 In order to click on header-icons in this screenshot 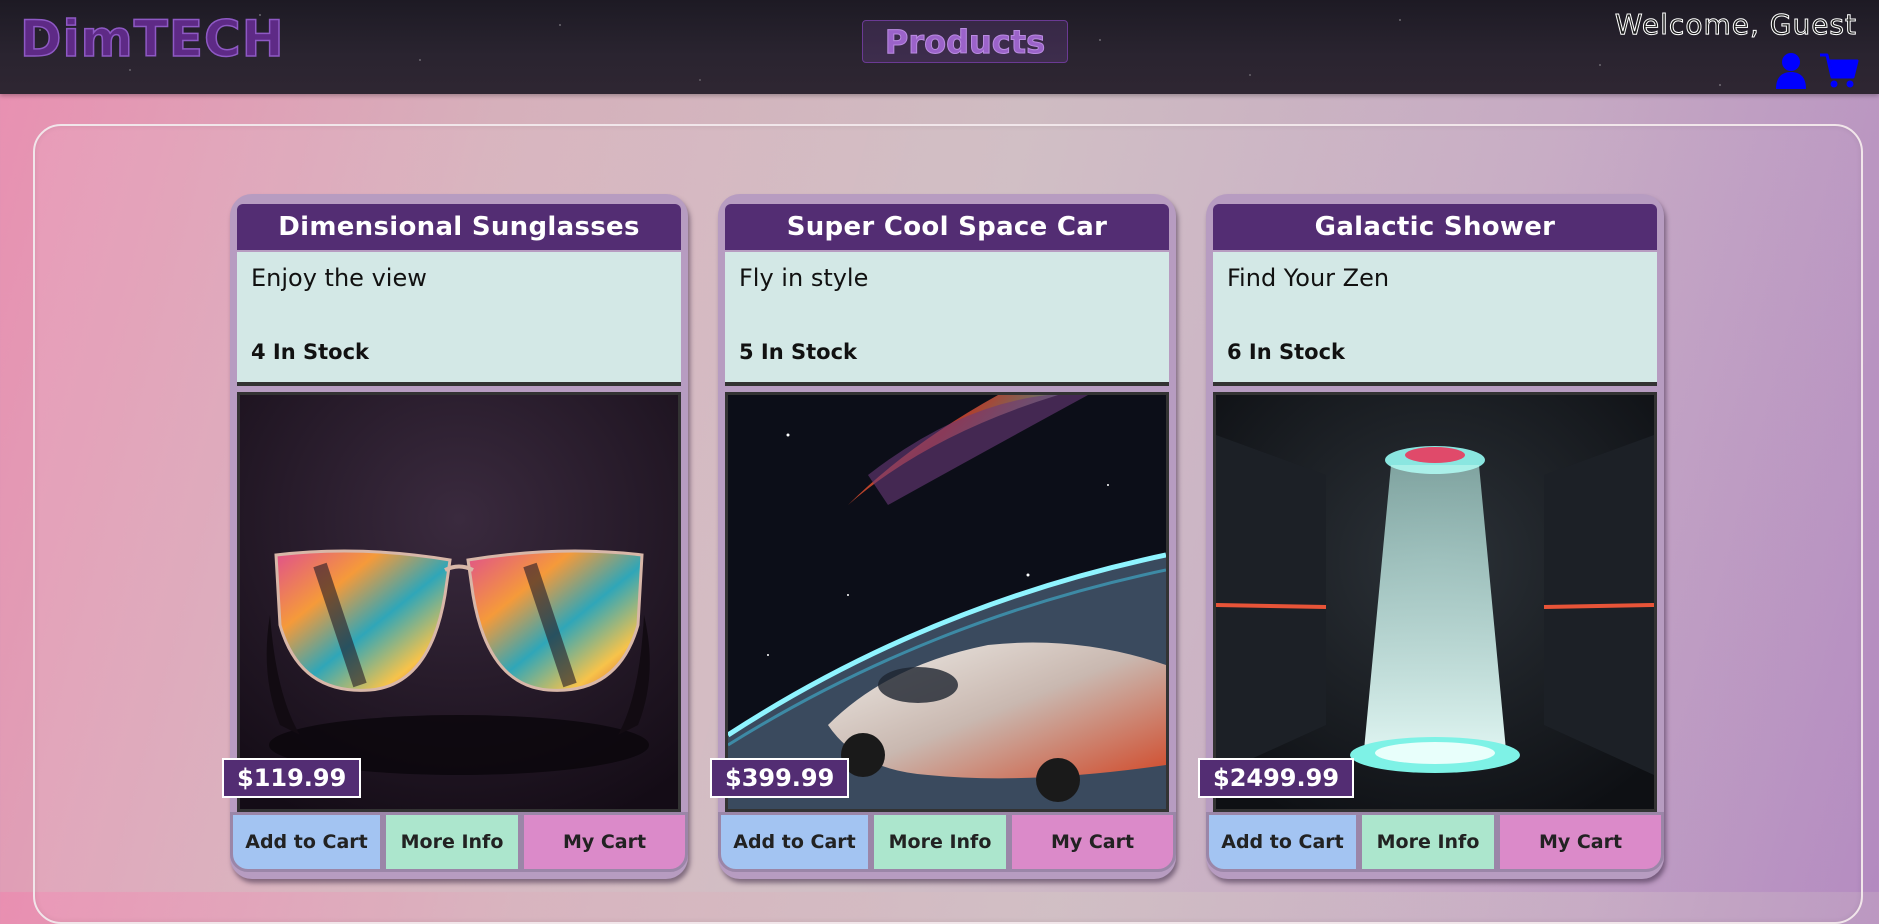, I will do `click(1815, 71)`.